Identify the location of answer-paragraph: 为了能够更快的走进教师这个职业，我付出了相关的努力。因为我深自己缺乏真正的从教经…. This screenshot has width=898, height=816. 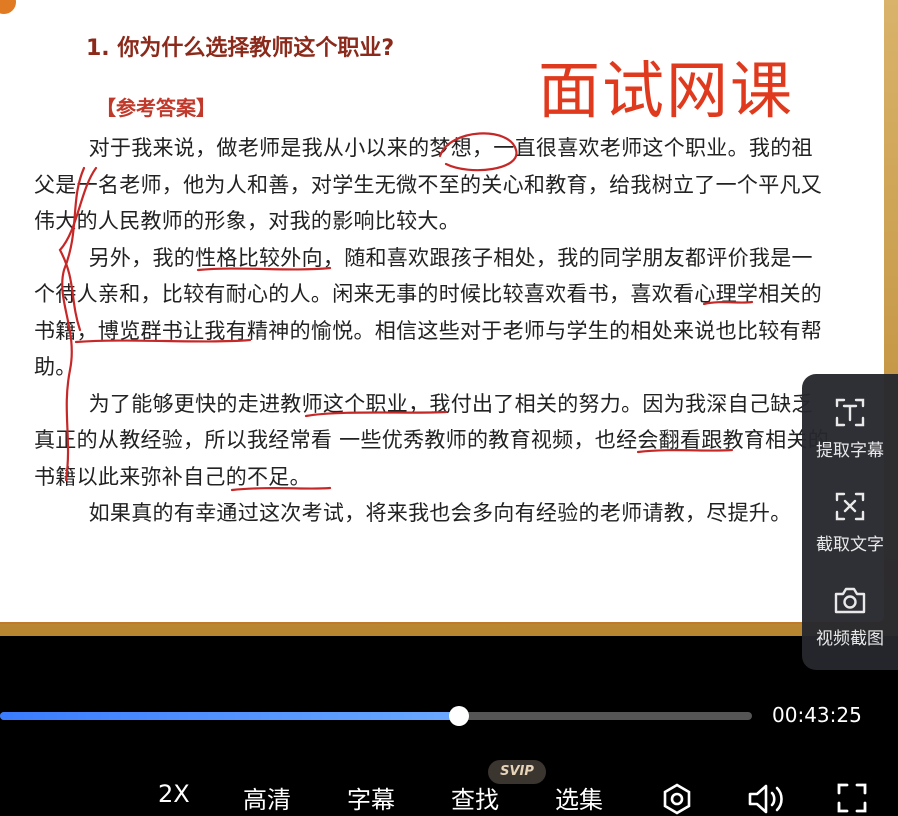
(432, 440).